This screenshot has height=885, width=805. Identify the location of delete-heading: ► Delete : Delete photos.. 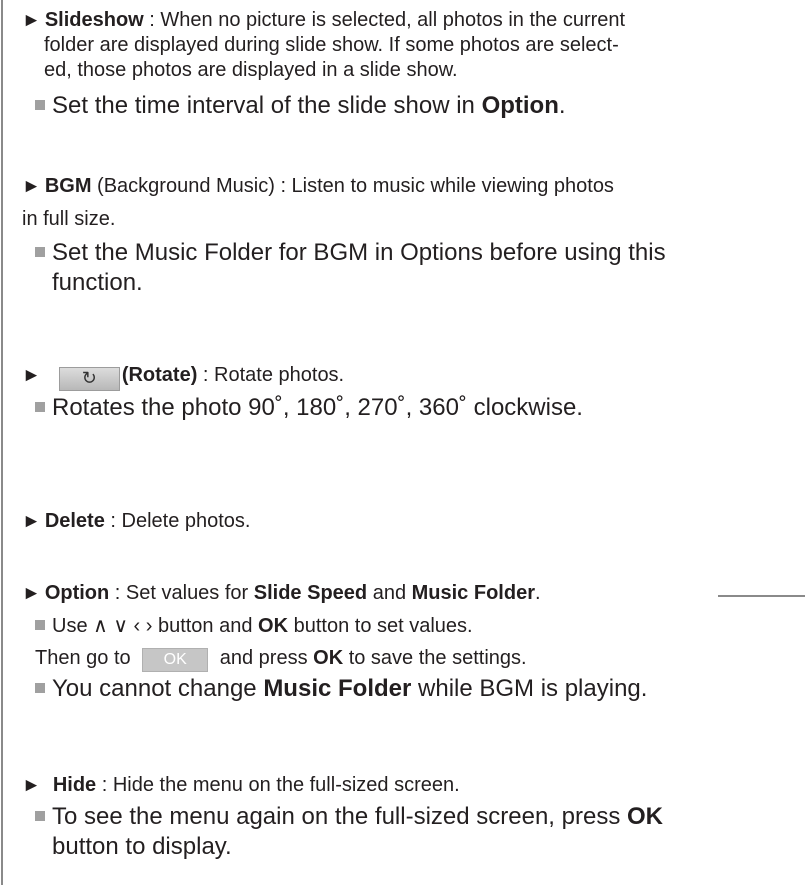
(136, 521).